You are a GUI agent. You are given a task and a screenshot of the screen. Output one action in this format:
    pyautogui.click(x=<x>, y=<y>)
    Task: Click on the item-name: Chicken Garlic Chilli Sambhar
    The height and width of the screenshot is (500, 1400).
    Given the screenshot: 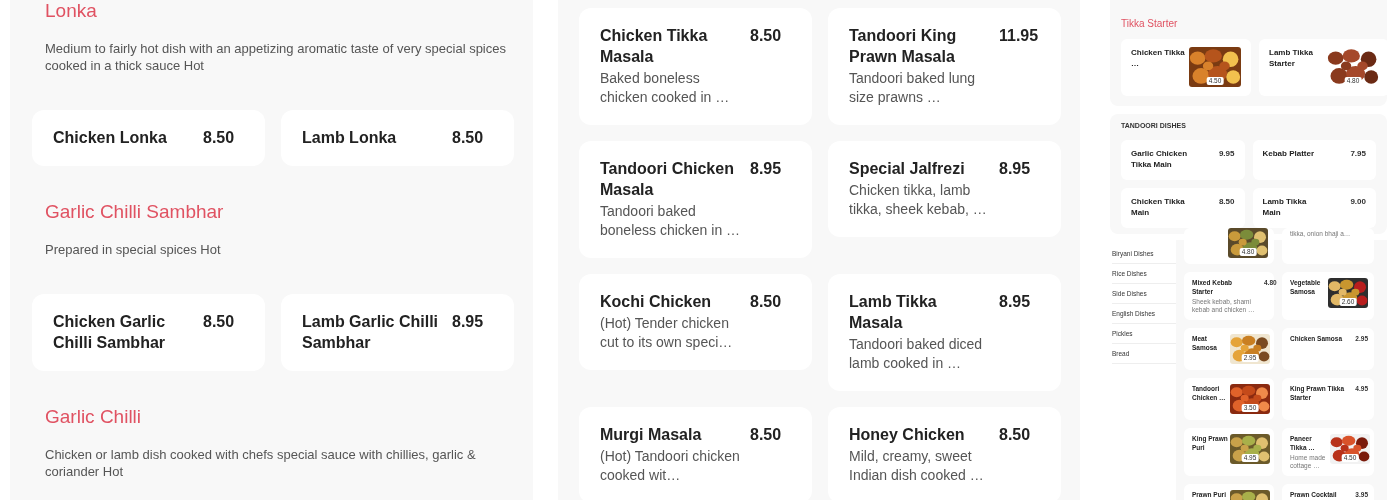 What is the action you would take?
    pyautogui.click(x=110, y=332)
    